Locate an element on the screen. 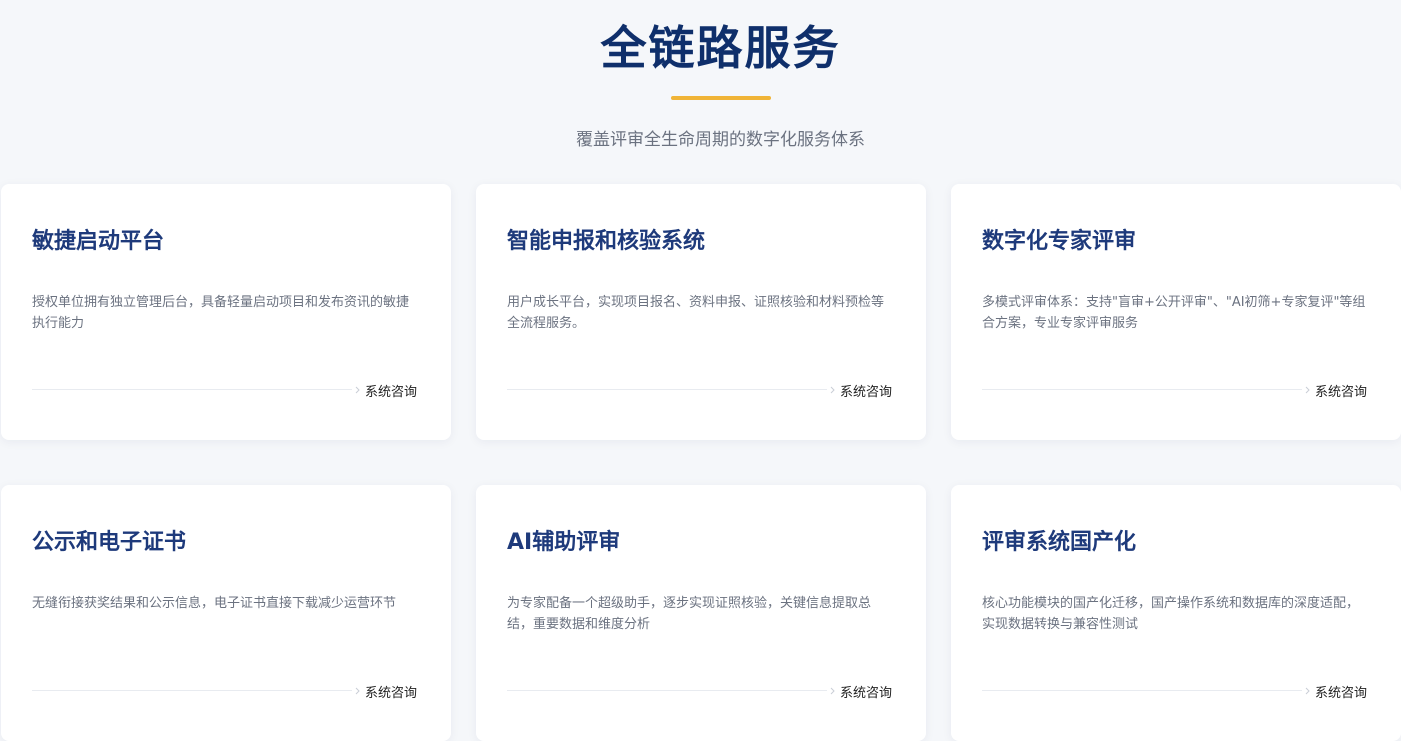 The width and height of the screenshot is (1401, 741). section-title: 全链路服务 is located at coordinates (720, 48).